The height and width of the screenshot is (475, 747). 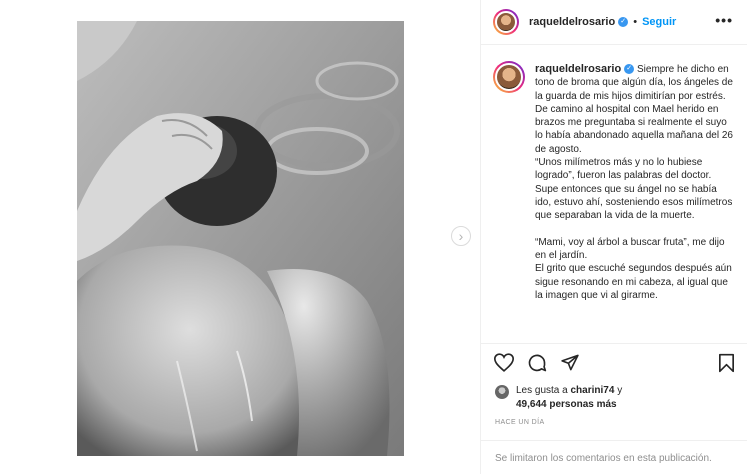 What do you see at coordinates (659, 22) in the screenshot?
I see `follow-button: Seguir` at bounding box center [659, 22].